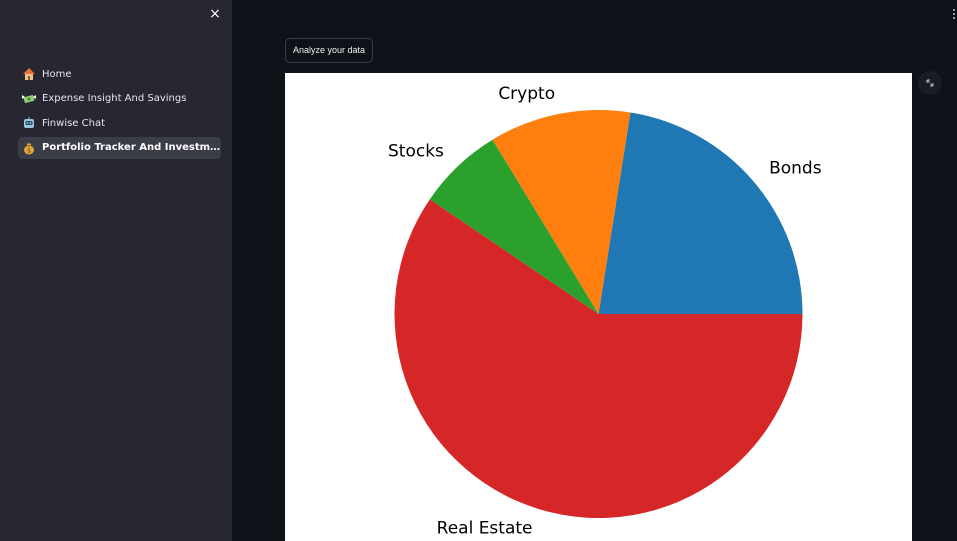 The width and height of the screenshot is (957, 541). I want to click on pie-label-real-estate: Real Estate, so click(485, 529).